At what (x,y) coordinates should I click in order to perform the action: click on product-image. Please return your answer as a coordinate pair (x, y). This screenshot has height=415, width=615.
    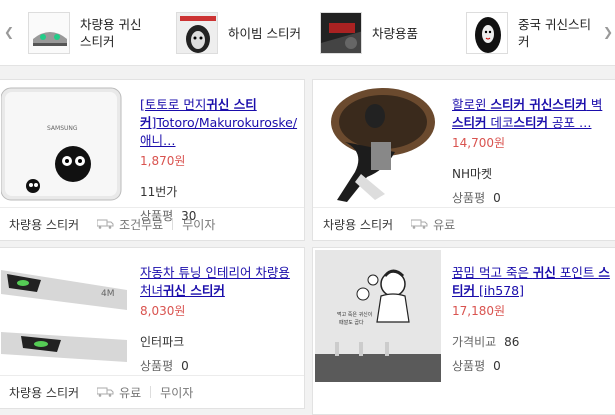
    Looking at the image, I should click on (378, 145).